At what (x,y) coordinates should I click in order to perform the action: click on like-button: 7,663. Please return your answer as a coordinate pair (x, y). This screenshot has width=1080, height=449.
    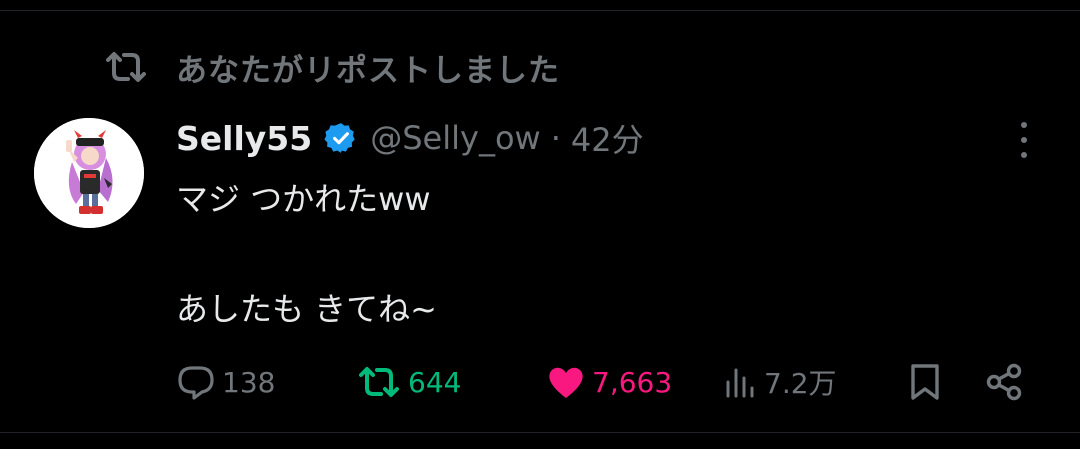
    Looking at the image, I should click on (609, 382).